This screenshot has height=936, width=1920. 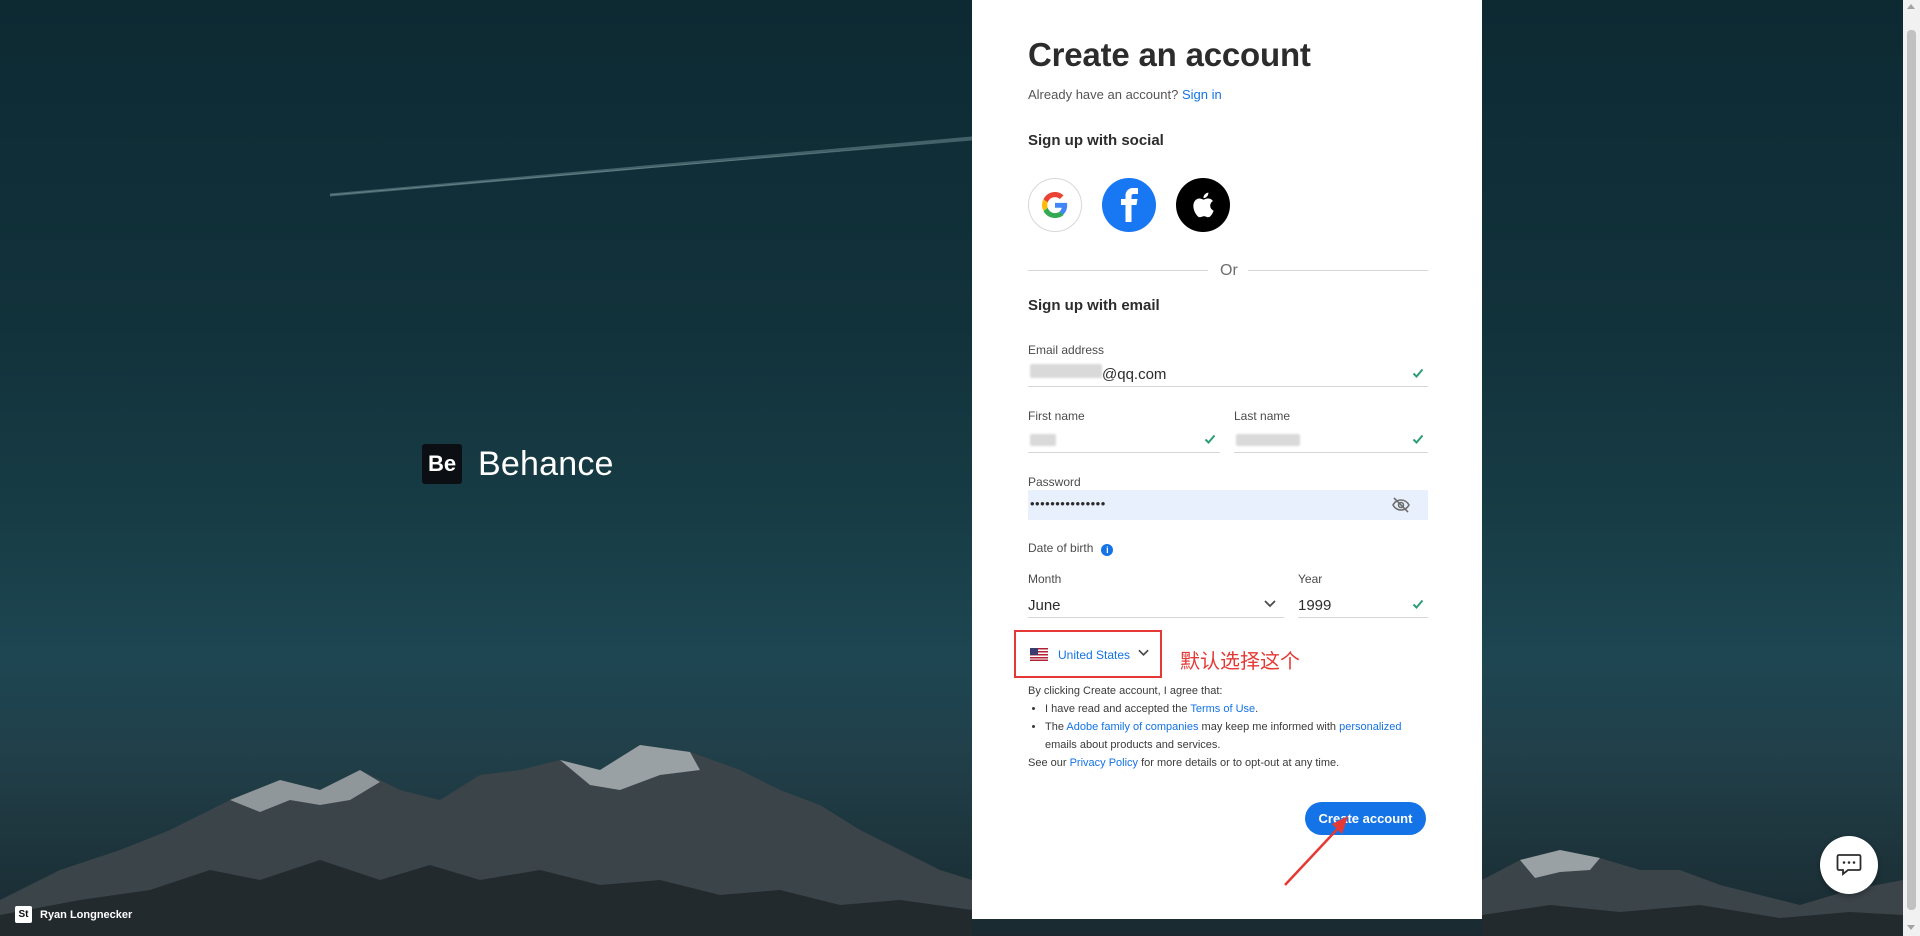 What do you see at coordinates (1911, 6) in the screenshot?
I see `scroll-up-arrow-icon` at bounding box center [1911, 6].